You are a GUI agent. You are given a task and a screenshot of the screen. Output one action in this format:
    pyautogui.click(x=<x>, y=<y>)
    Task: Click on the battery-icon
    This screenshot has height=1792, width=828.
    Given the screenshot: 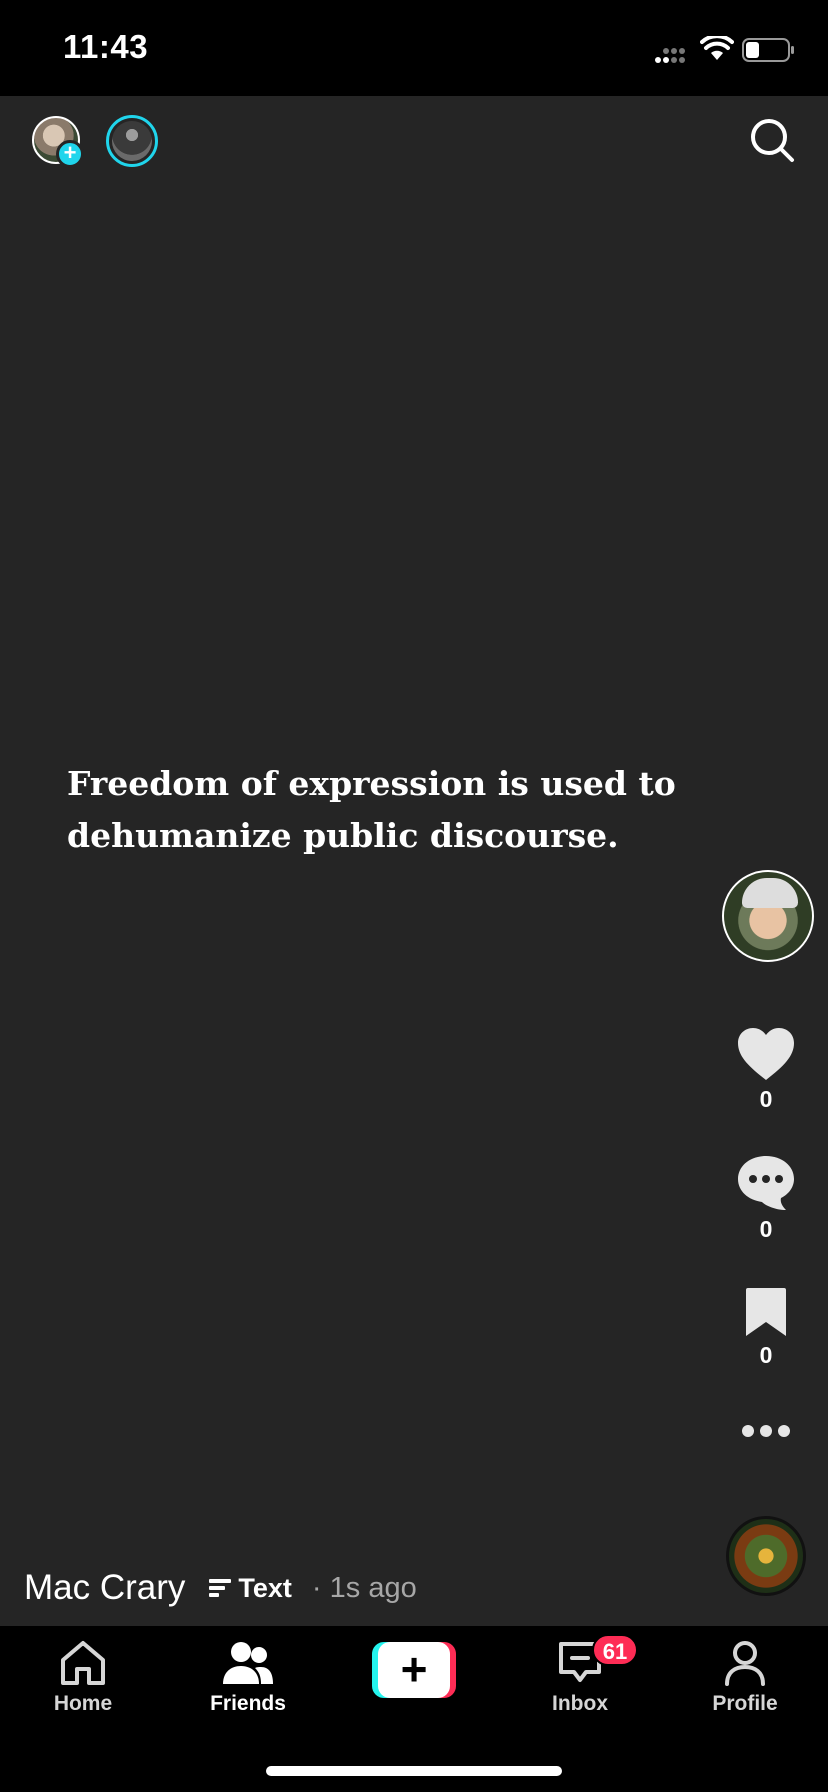 What is the action you would take?
    pyautogui.click(x=768, y=50)
    